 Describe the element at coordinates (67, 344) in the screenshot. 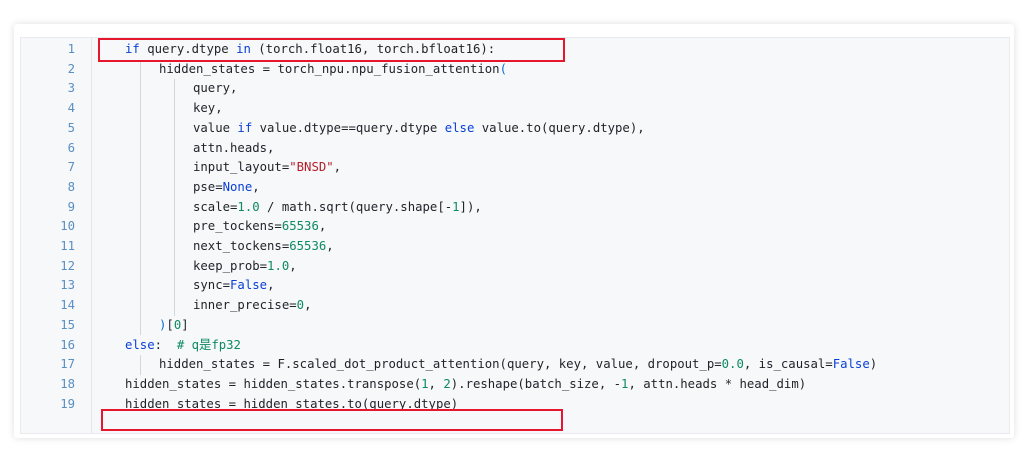

I see `line-number: 16` at that location.